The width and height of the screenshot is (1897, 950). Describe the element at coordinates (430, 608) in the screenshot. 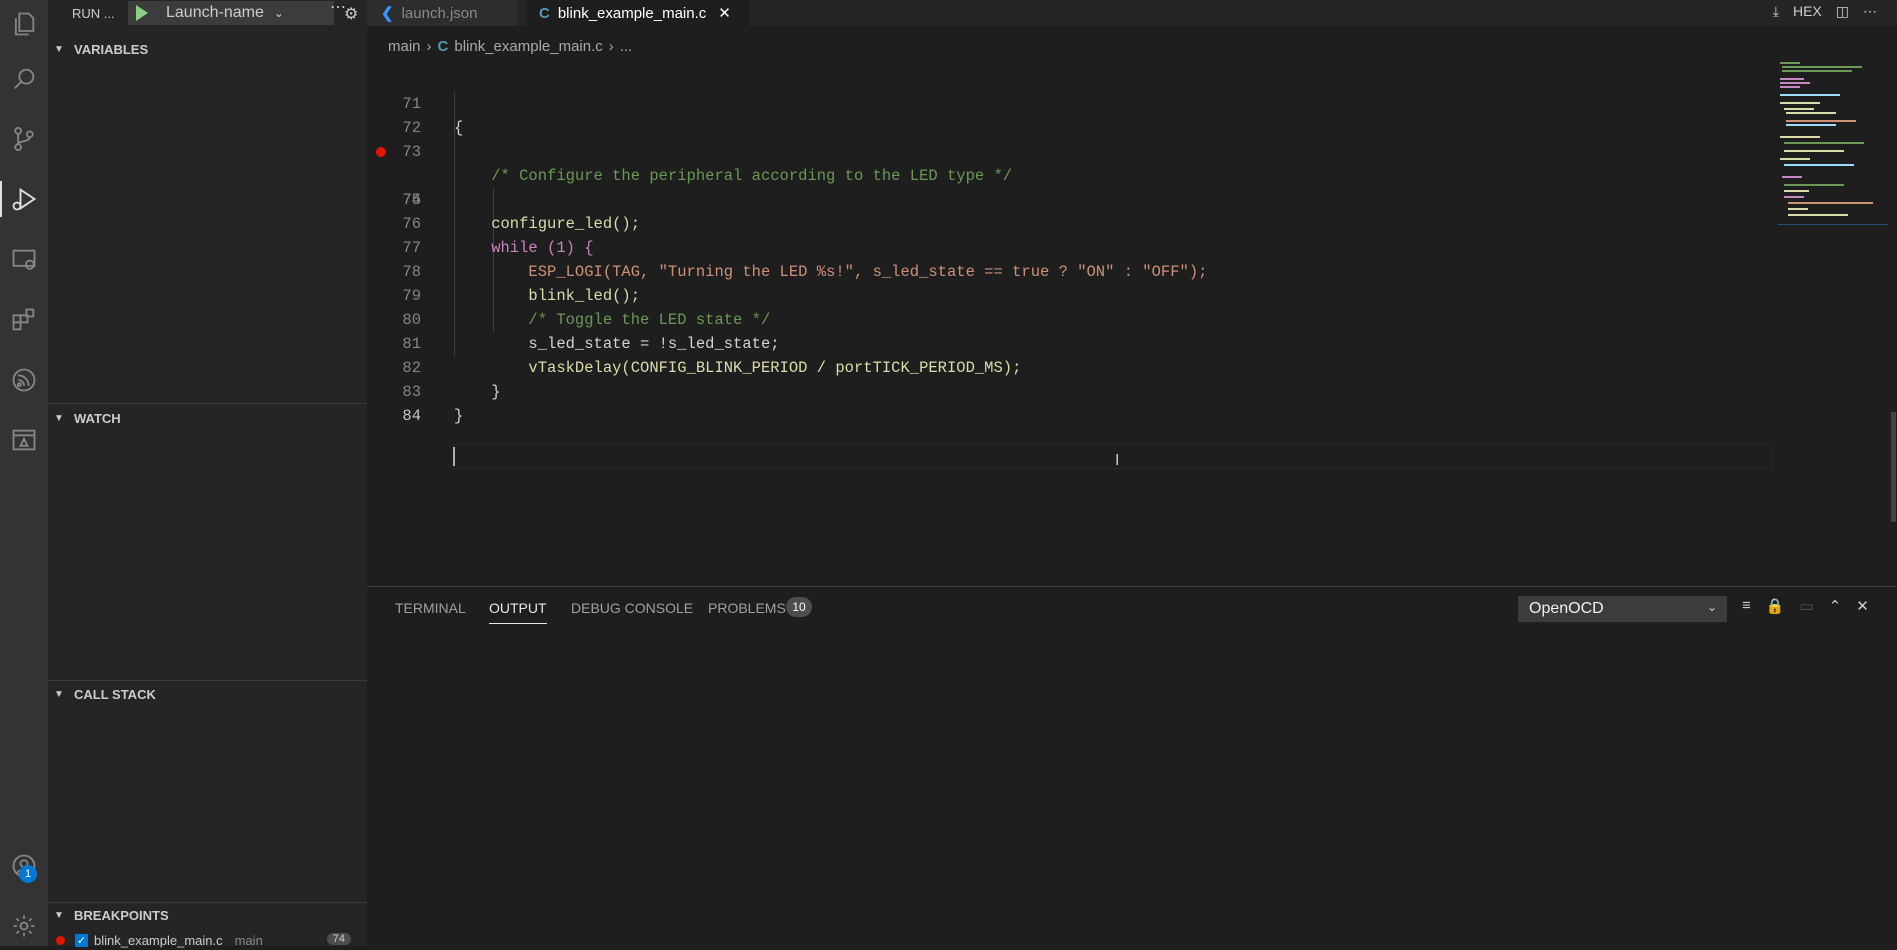

I see `panel-tab-terminal: TERMINAL` at that location.